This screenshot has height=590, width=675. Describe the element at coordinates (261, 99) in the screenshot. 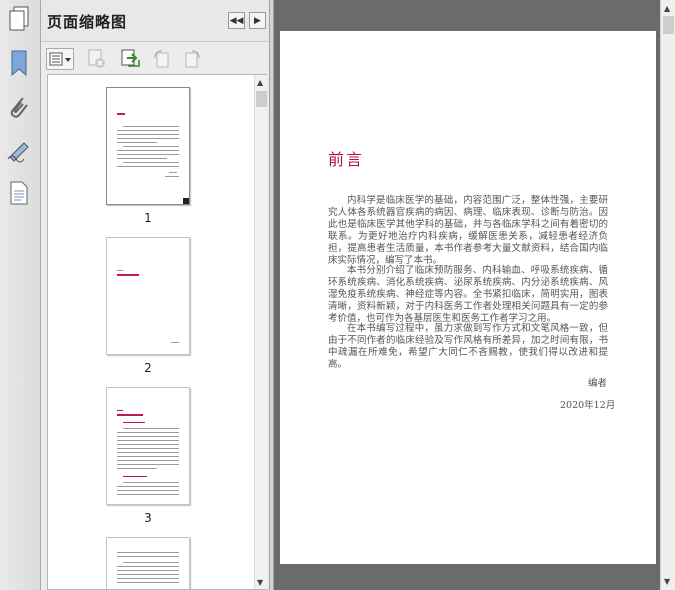

I see `thumbnail-scroll-thumb` at that location.